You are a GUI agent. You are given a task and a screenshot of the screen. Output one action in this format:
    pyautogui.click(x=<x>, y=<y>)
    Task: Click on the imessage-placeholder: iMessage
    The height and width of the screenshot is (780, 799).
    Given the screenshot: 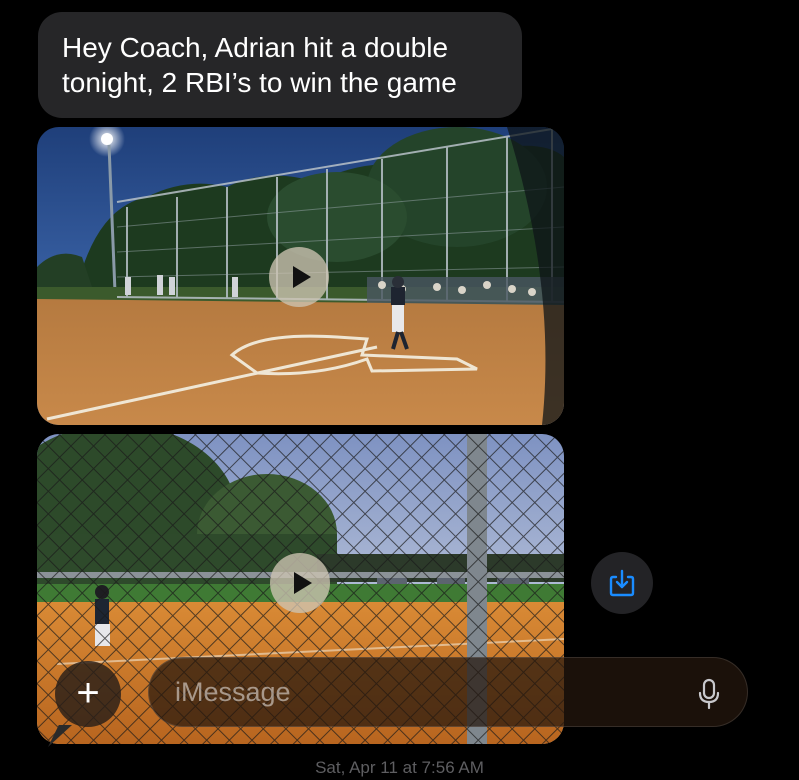 What is the action you would take?
    pyautogui.click(x=233, y=692)
    